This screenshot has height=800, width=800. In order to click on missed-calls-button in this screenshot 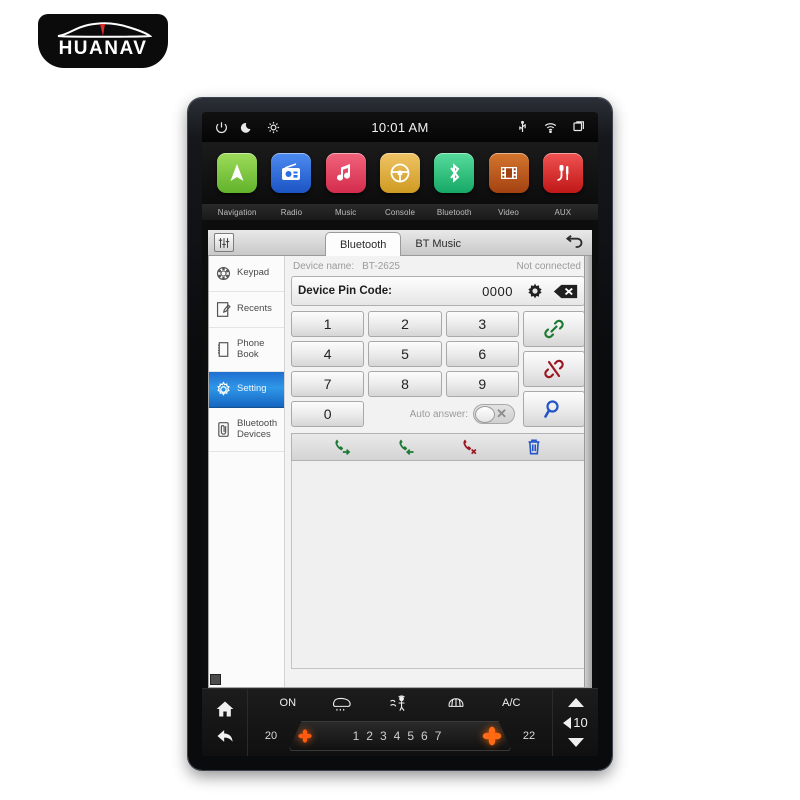, I will do `click(470, 447)`.